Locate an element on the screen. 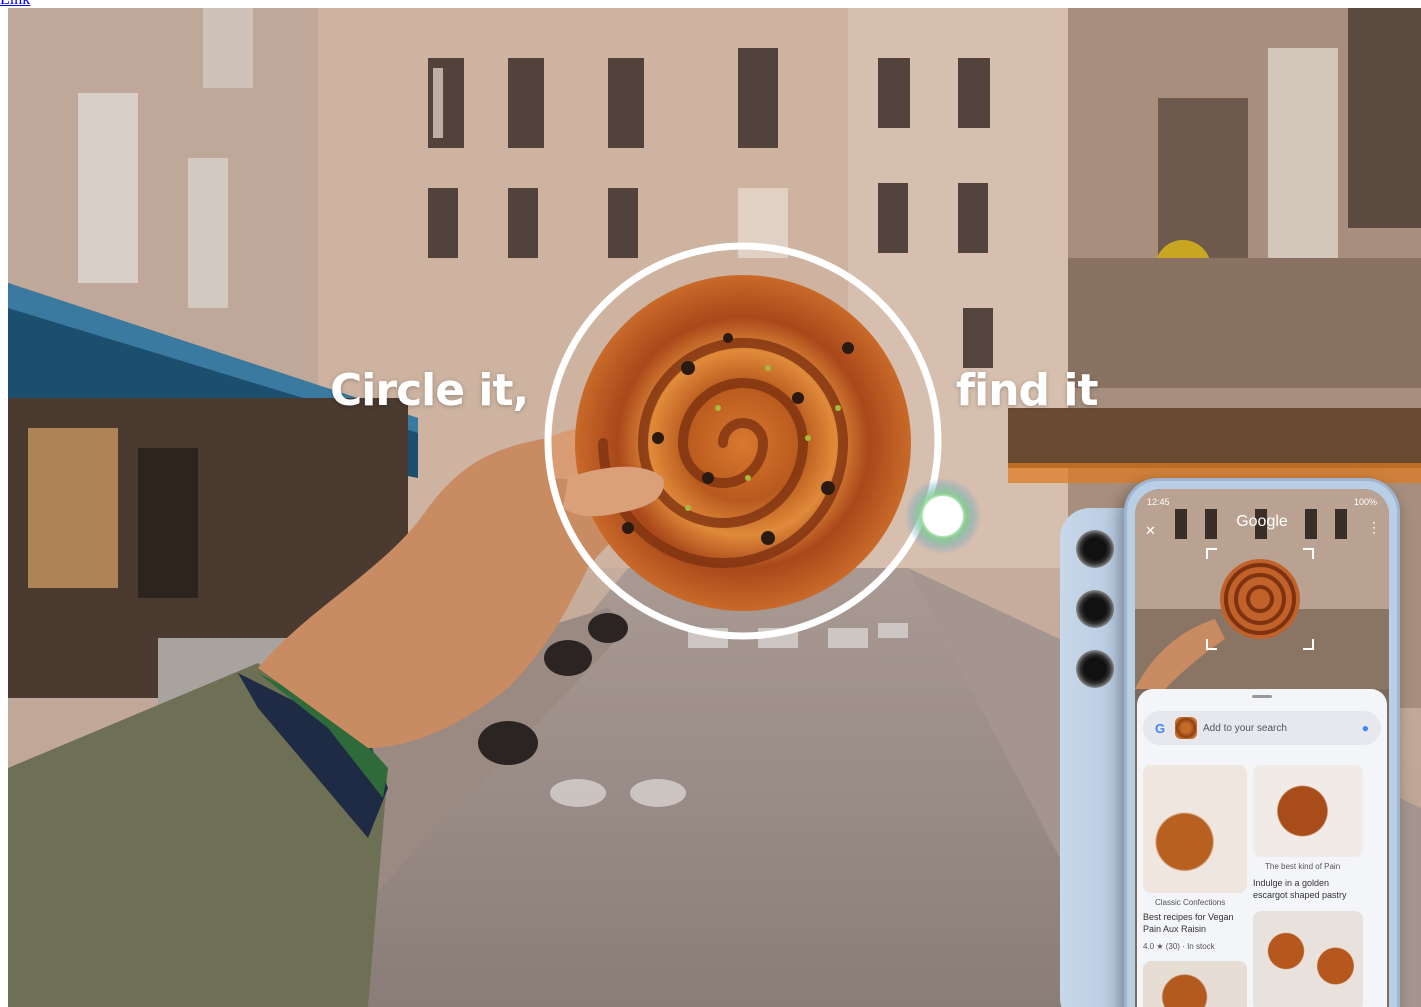 Image resolution: width=1421 pixels, height=1007 pixels. search-placeholder: Add to your search is located at coordinates (1245, 728).